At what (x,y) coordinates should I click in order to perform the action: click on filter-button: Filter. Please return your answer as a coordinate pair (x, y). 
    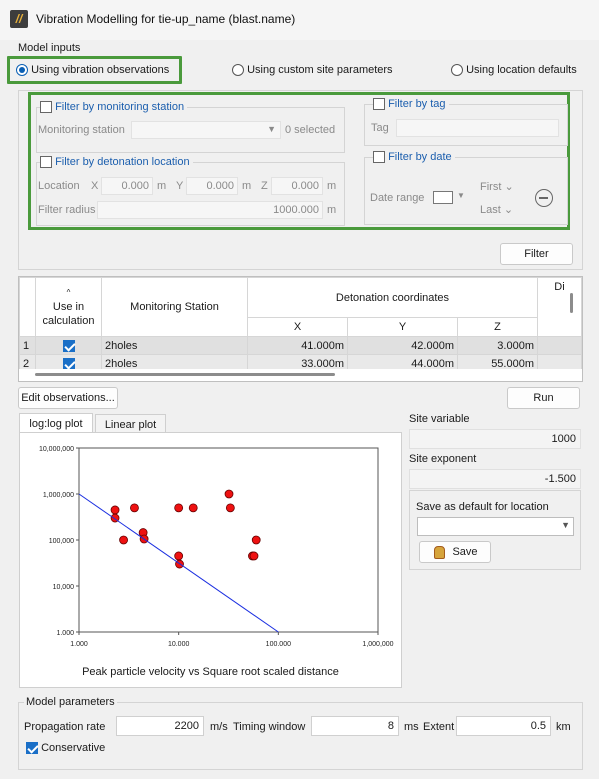
    Looking at the image, I should click on (536, 254).